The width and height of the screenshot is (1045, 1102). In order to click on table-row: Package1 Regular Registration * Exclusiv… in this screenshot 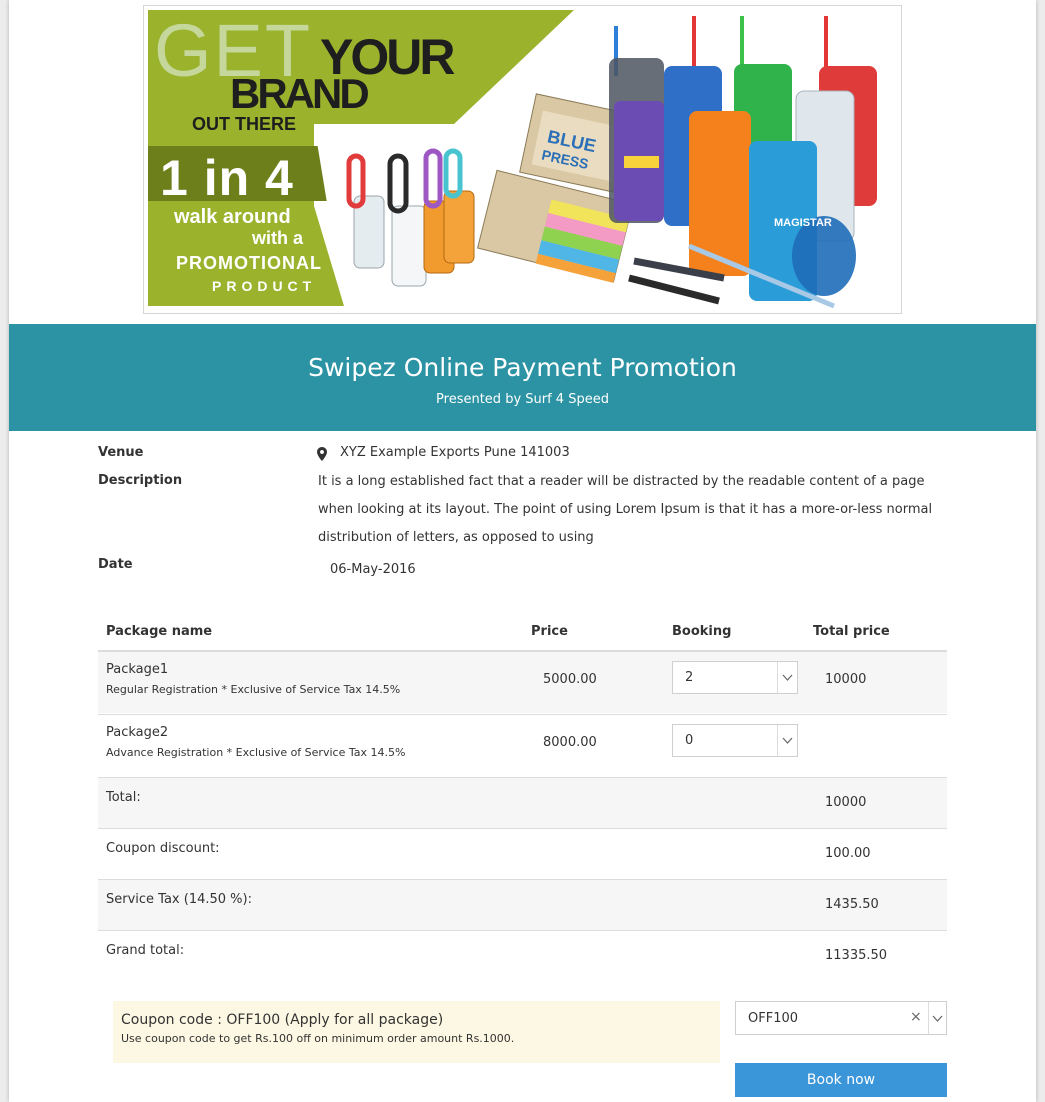, I will do `click(522, 681)`.